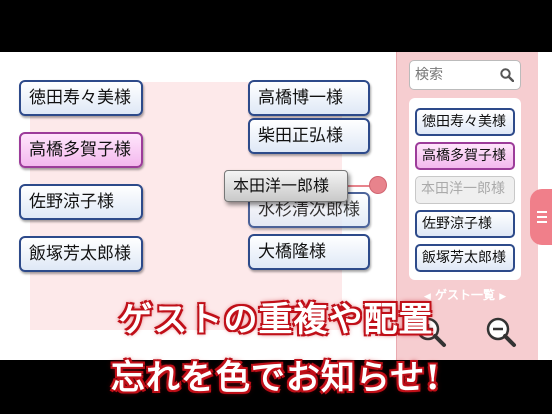  What do you see at coordinates (81, 98) in the screenshot?
I see `seat-card: 徳田寿々美様` at bounding box center [81, 98].